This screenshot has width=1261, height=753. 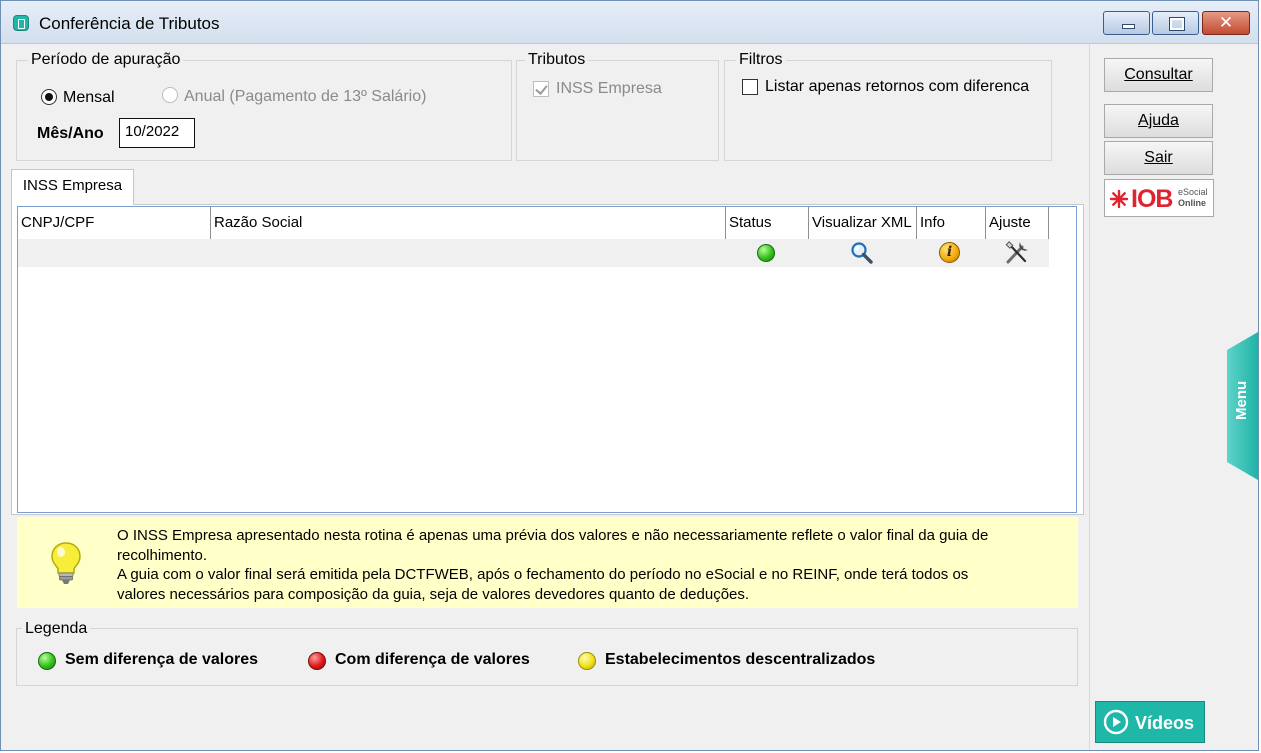 I want to click on app-icon, so click(x=21, y=23).